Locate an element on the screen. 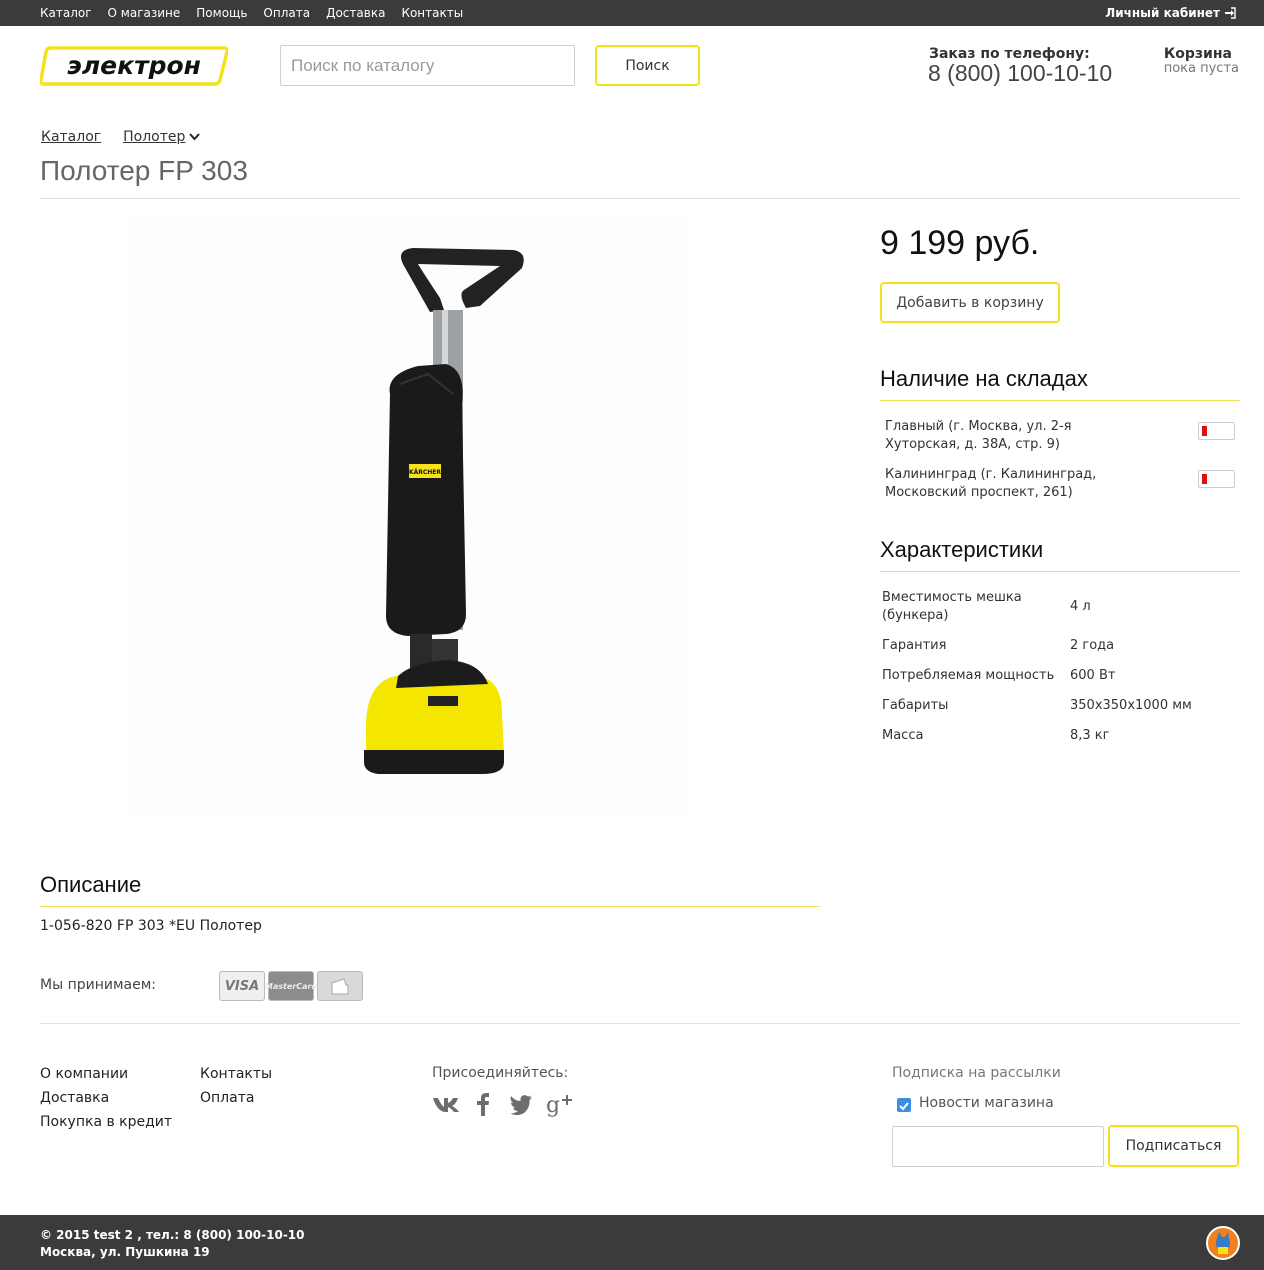 The image size is (1264, 1270). copyright-text: © 2015 test 2 , тел.: 8 (800) 100-10-10 is located at coordinates (172, 1235).